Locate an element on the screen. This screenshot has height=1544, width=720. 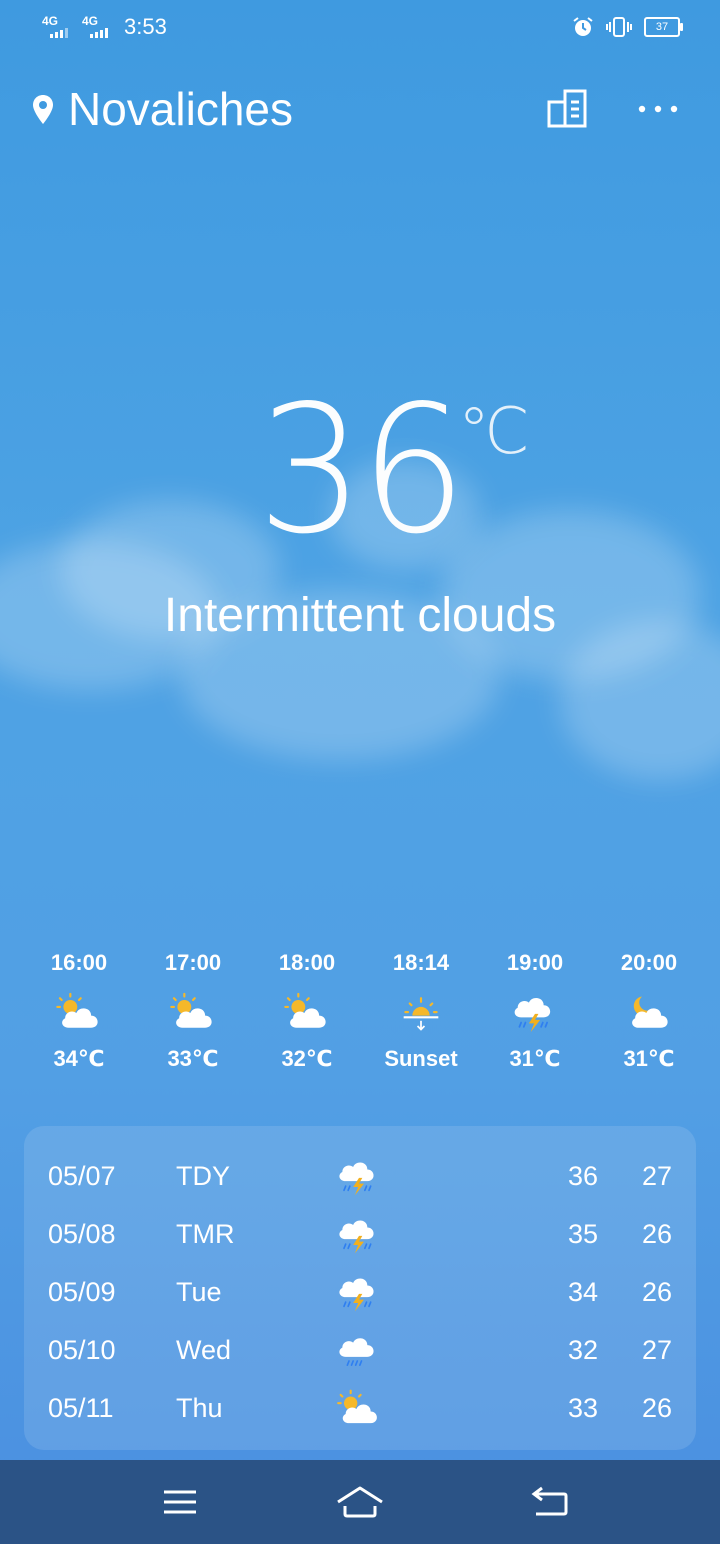
hour-temp: 33℃ is located at coordinates (193, 1058).